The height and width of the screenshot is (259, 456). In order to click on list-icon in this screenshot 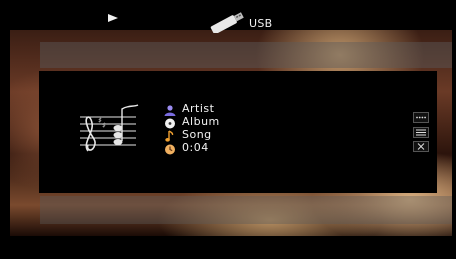, I will do `click(421, 132)`.